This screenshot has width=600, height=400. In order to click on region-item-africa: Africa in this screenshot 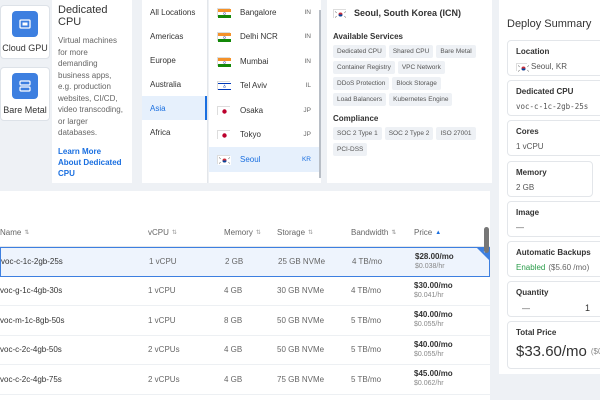, I will do `click(174, 132)`.